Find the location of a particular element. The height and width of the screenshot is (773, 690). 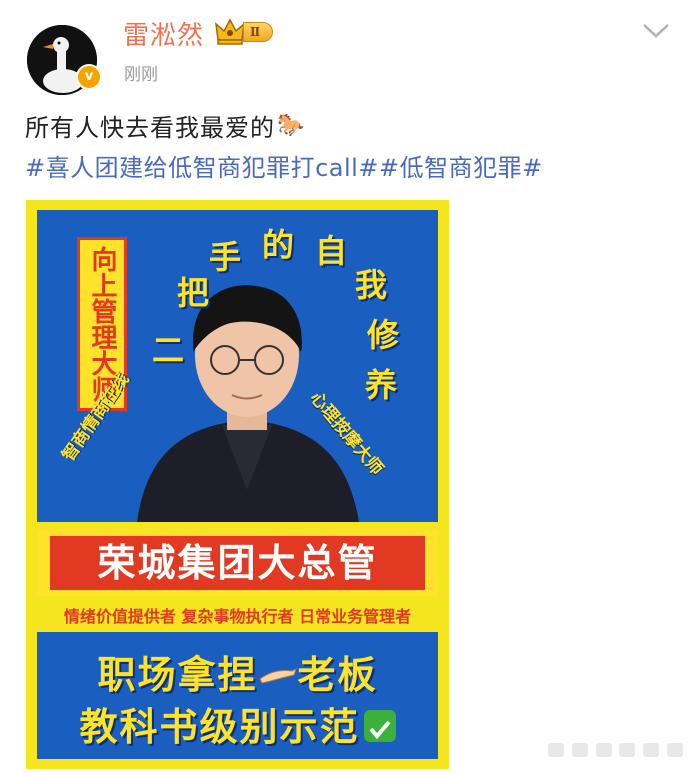

arc-char: 手 is located at coordinates (225, 257).